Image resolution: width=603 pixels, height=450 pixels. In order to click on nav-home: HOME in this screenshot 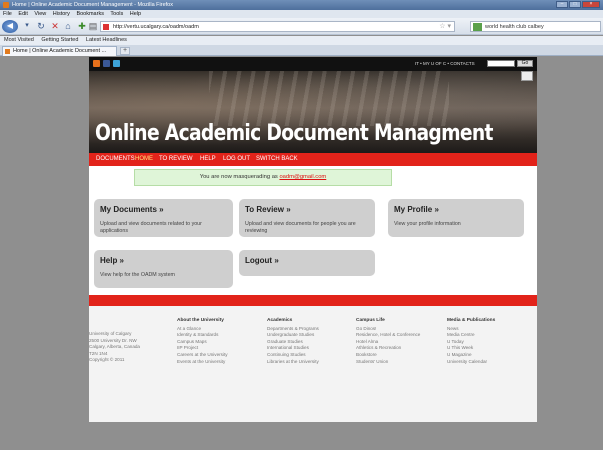, I will do `click(144, 159)`.